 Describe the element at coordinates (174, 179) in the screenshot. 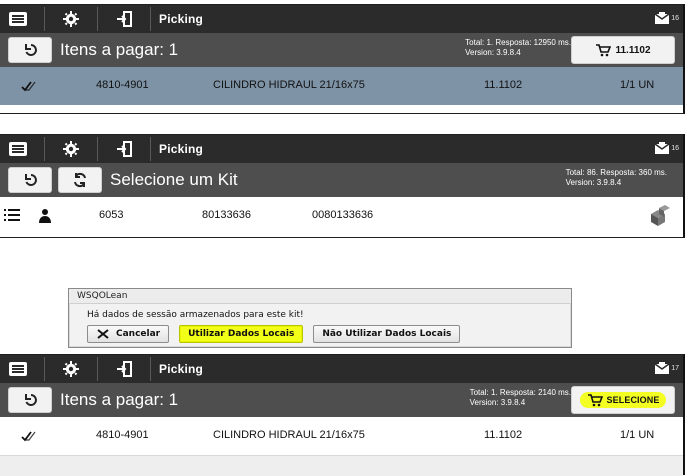

I see `screen-title: Selecione um Kit` at that location.